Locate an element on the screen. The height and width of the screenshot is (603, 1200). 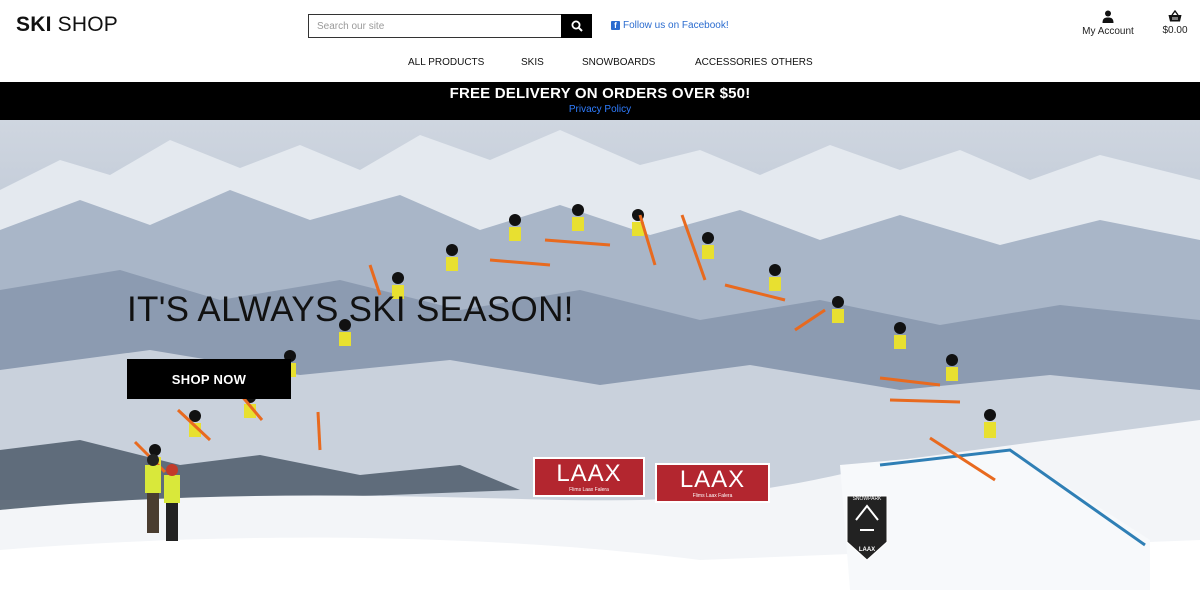
site-logo: SKI SHOP is located at coordinates (67, 25).